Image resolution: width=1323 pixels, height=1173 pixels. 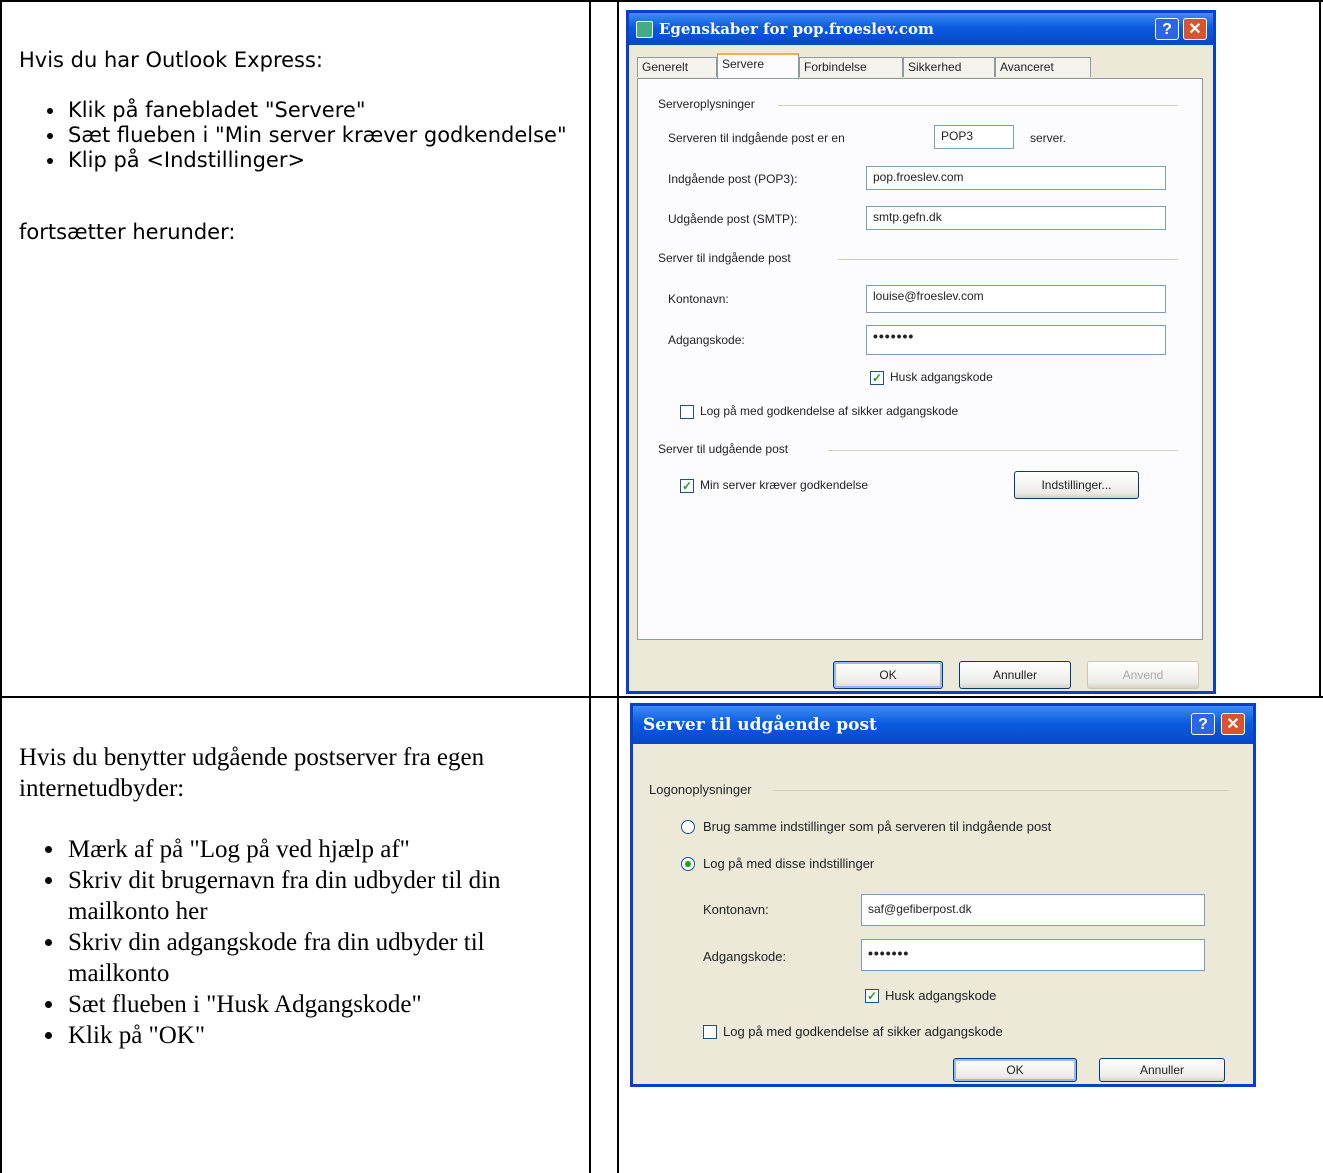 I want to click on incoming-type-field: POP3, so click(x=974, y=137).